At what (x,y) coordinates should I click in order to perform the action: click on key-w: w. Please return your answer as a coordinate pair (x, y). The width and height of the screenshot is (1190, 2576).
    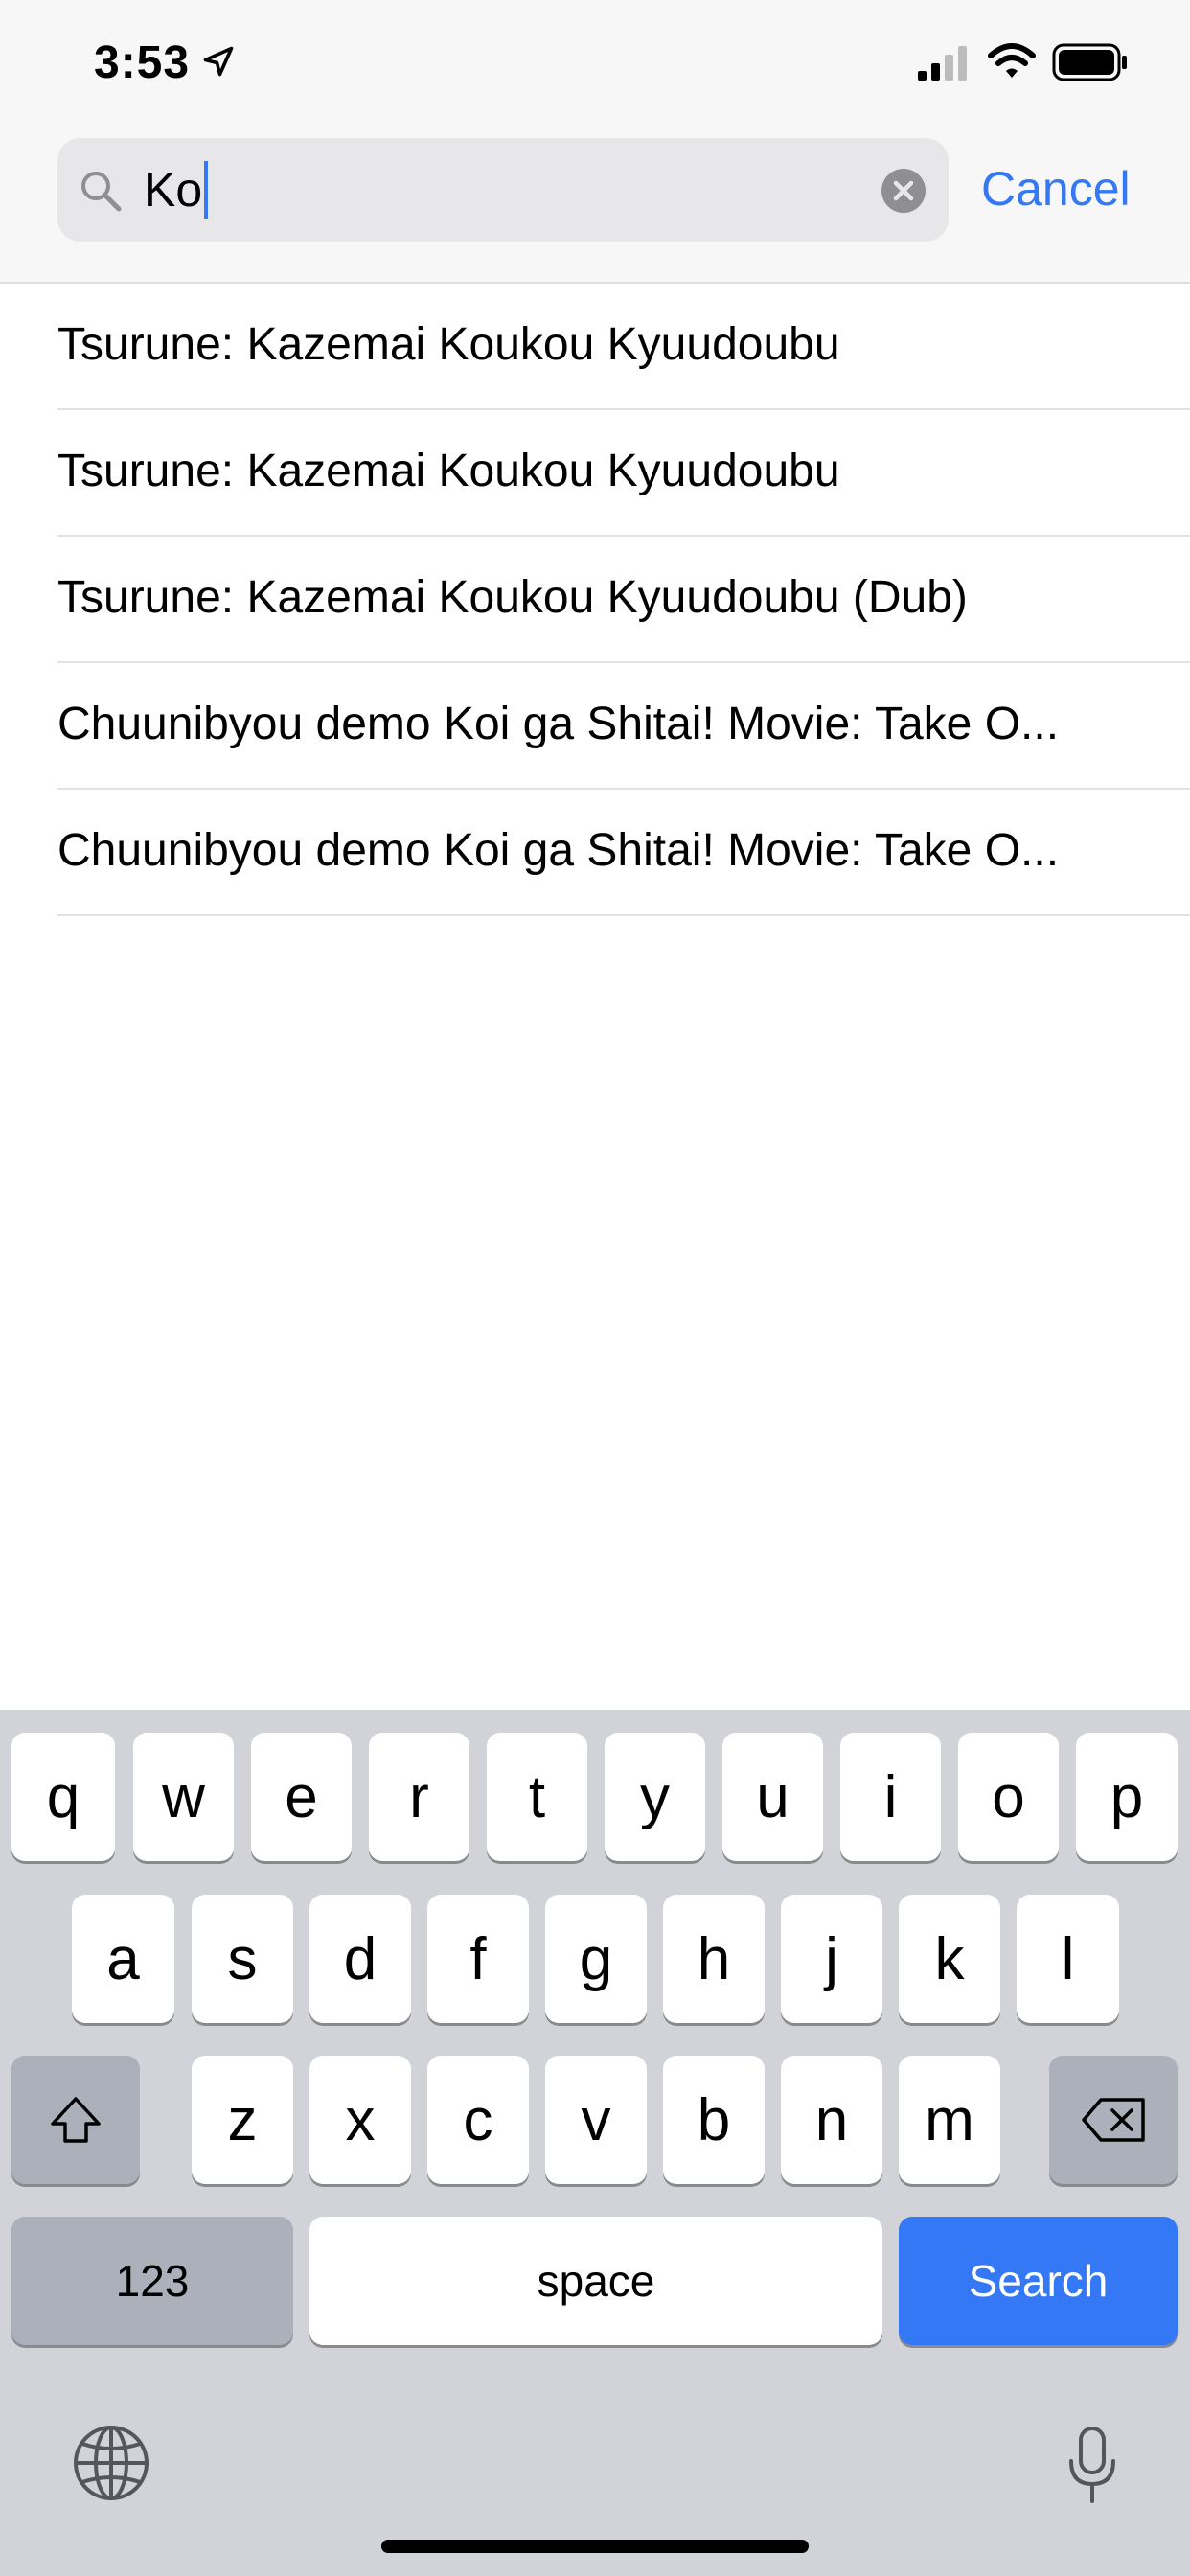
    Looking at the image, I should click on (183, 1797).